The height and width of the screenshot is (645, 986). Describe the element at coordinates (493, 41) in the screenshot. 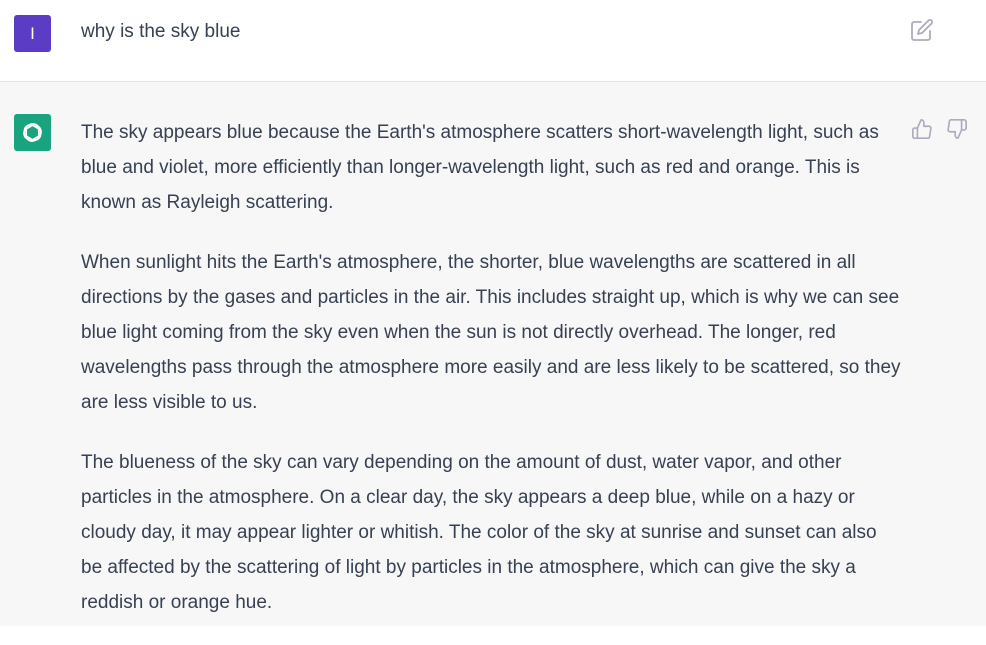

I see `user-message-row: I why is the sky blue` at that location.